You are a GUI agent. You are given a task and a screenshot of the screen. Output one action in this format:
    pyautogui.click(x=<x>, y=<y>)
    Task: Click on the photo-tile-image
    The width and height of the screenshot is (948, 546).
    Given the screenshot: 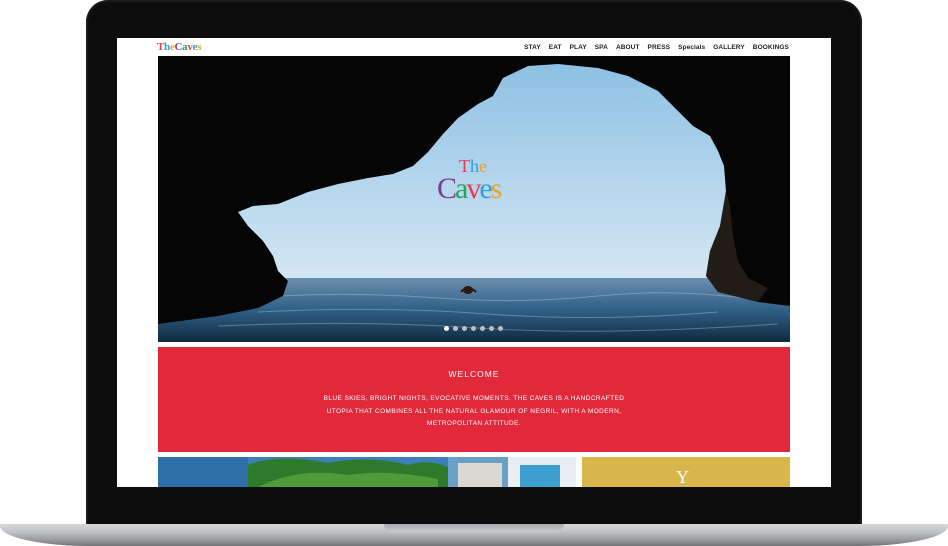 What is the action you would take?
    pyautogui.click(x=367, y=472)
    